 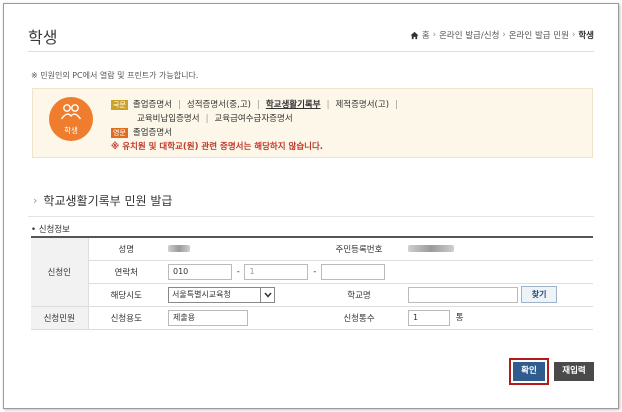 What do you see at coordinates (208, 317) in the screenshot?
I see `purpose-input: 제출용` at bounding box center [208, 317].